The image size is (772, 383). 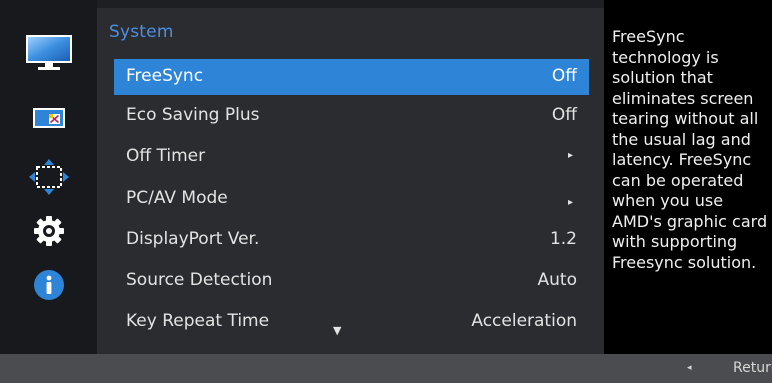 What do you see at coordinates (351, 199) in the screenshot?
I see `menu-item-pc-av-mode: PC/AV Mode ▸` at bounding box center [351, 199].